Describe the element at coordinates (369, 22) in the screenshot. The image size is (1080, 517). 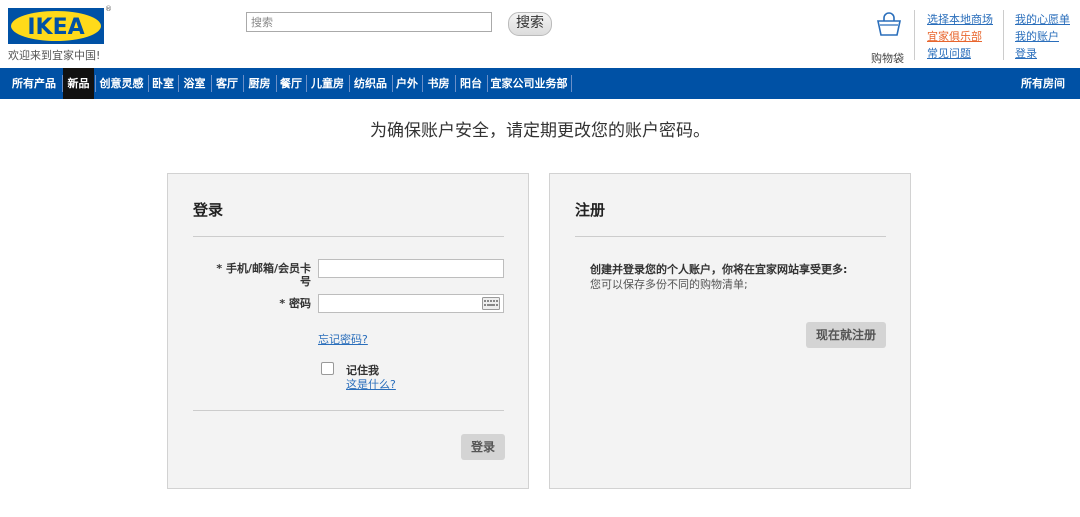
I see `search-input` at that location.